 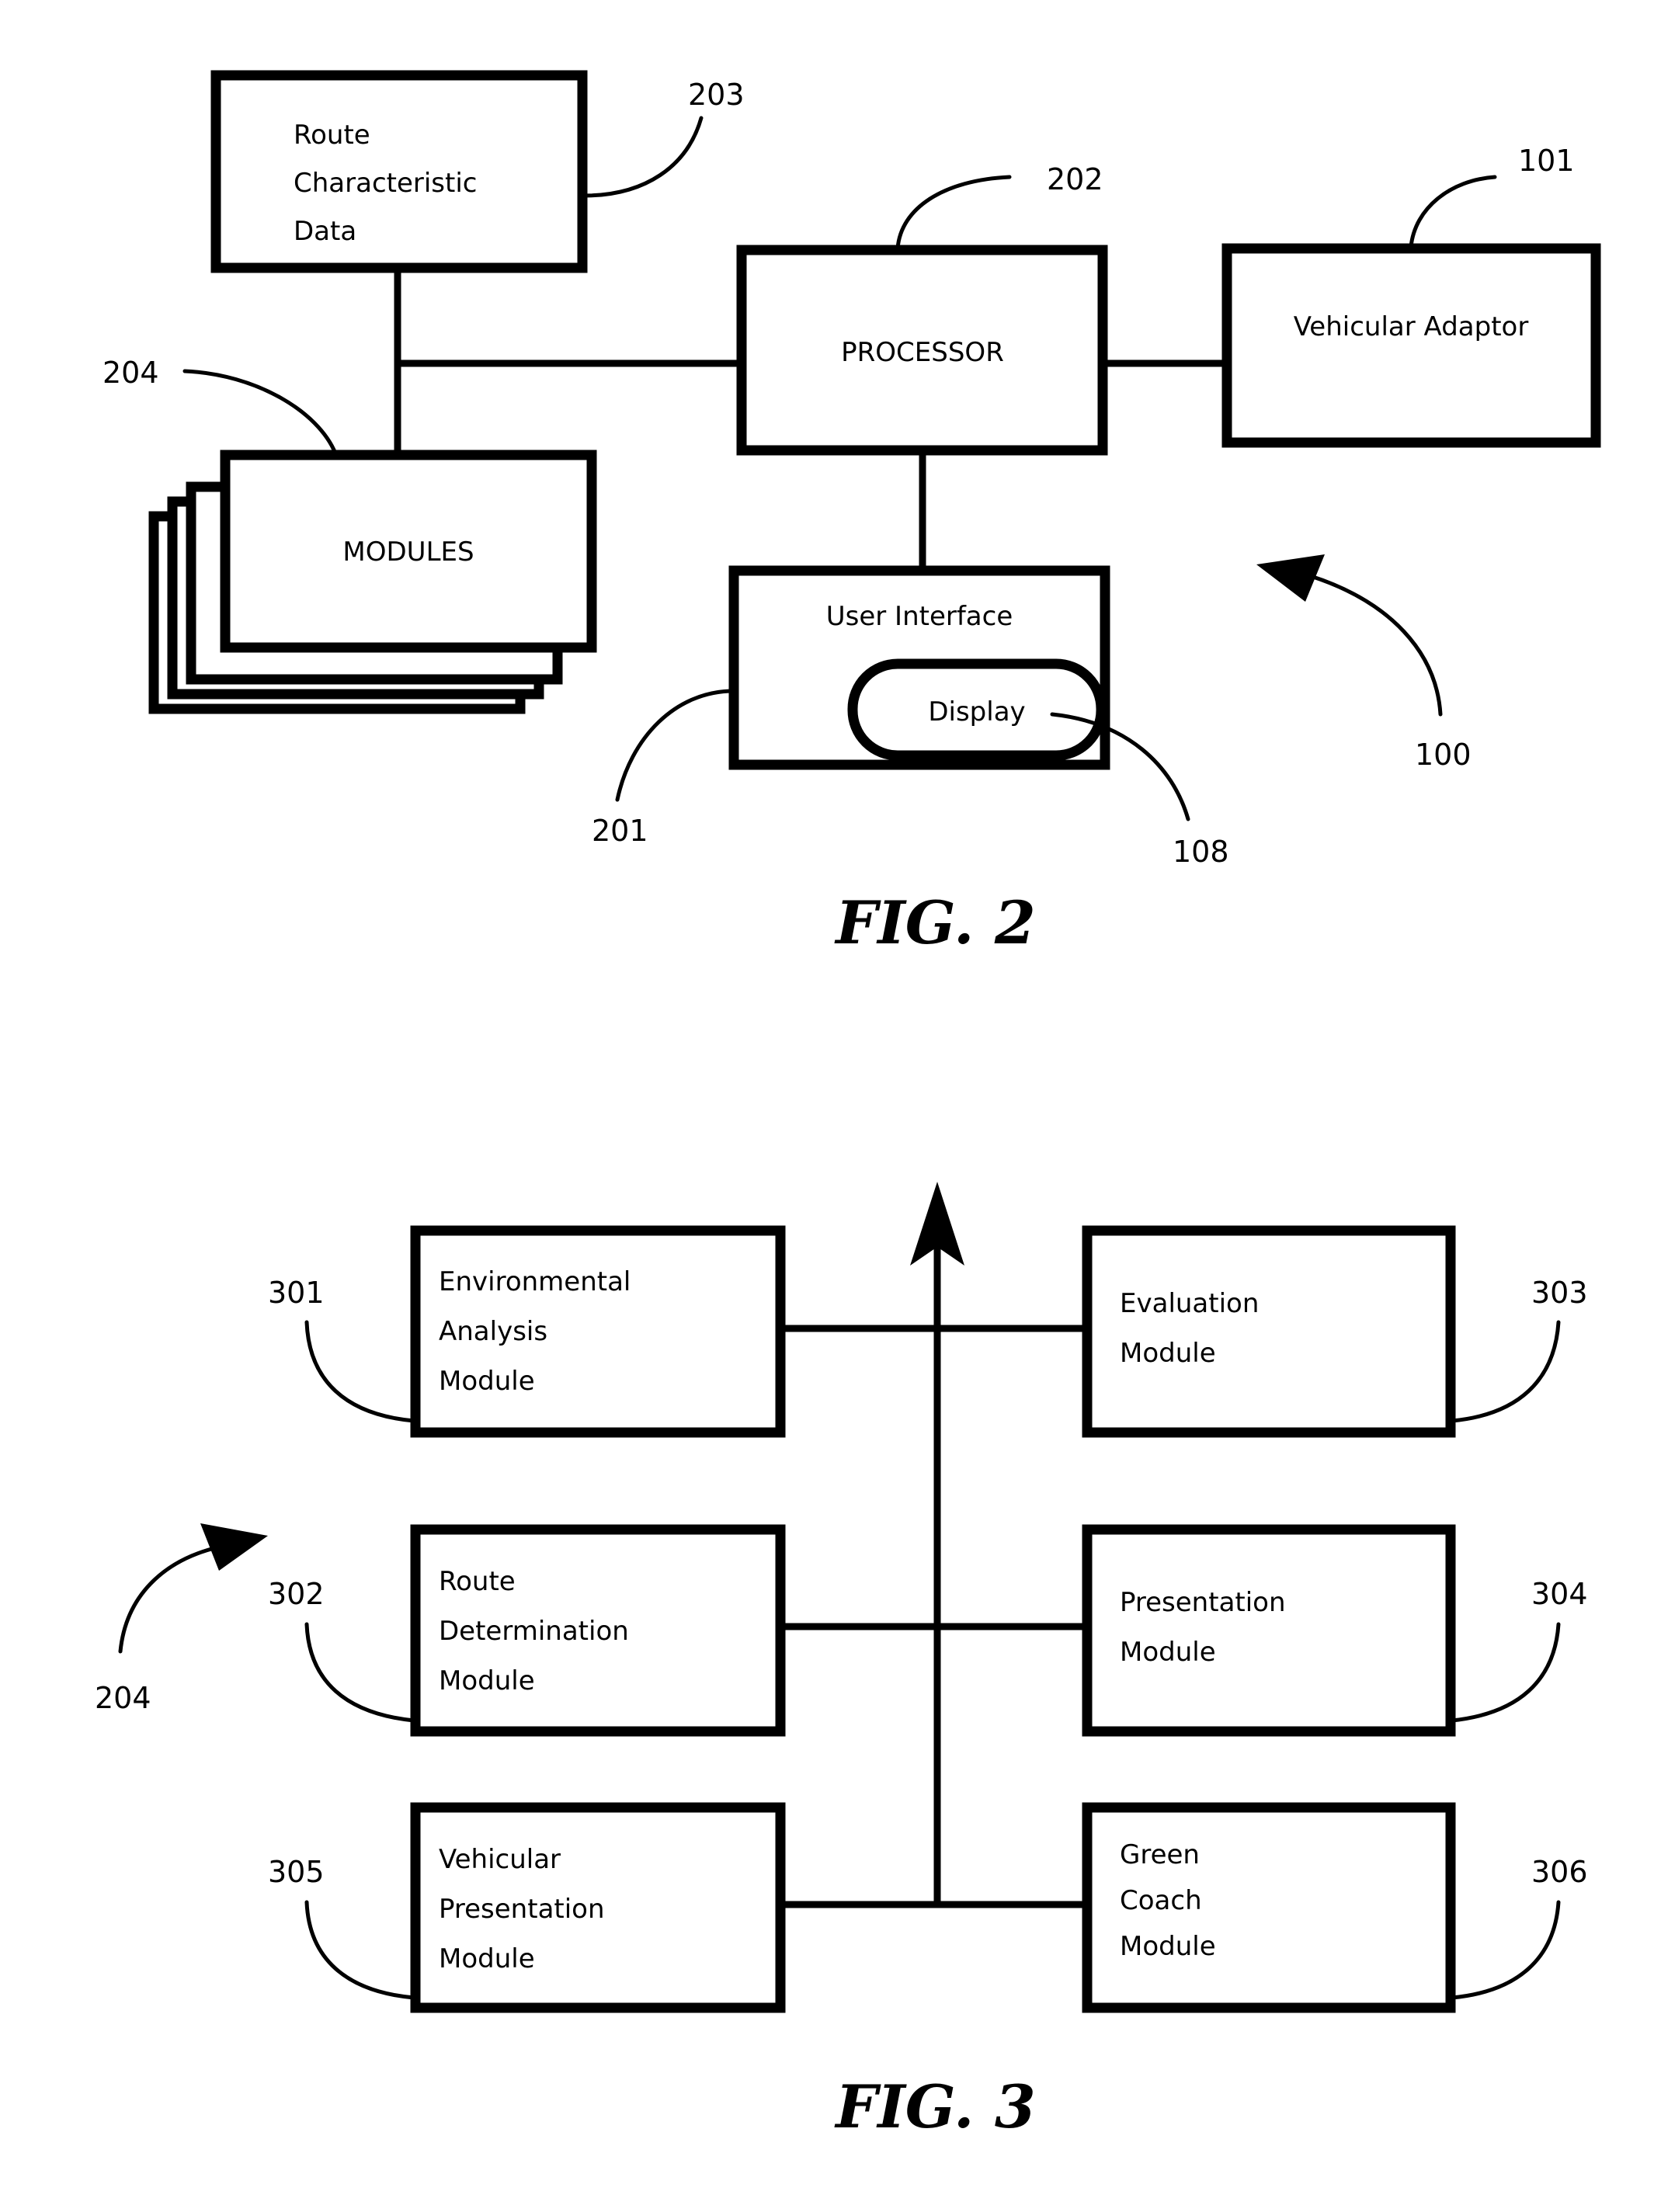 I want to click on vehicular-adaptor-rect, so click(x=1411, y=345).